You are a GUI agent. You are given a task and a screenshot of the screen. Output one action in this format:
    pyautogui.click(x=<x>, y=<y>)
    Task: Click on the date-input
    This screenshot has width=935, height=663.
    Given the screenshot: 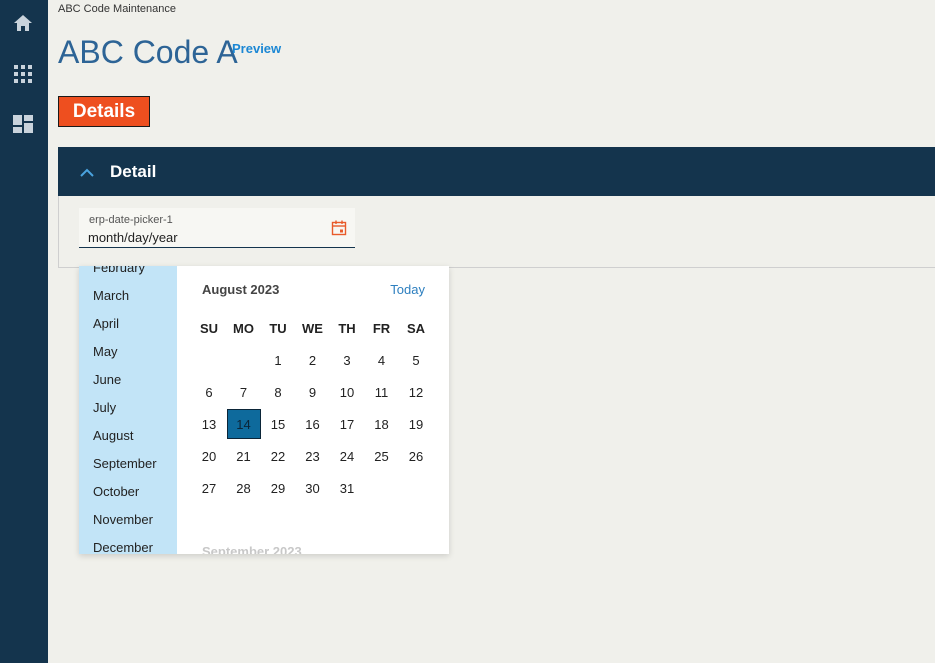 What is the action you would take?
    pyautogui.click(x=203, y=237)
    